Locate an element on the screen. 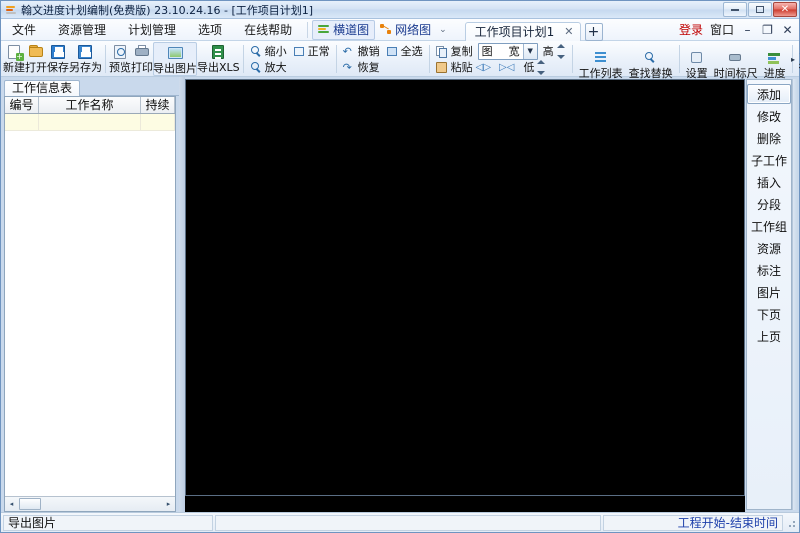 Image resolution: width=800 pixels, height=533 pixels. window-menu-button: 窗口 is located at coordinates (722, 29).